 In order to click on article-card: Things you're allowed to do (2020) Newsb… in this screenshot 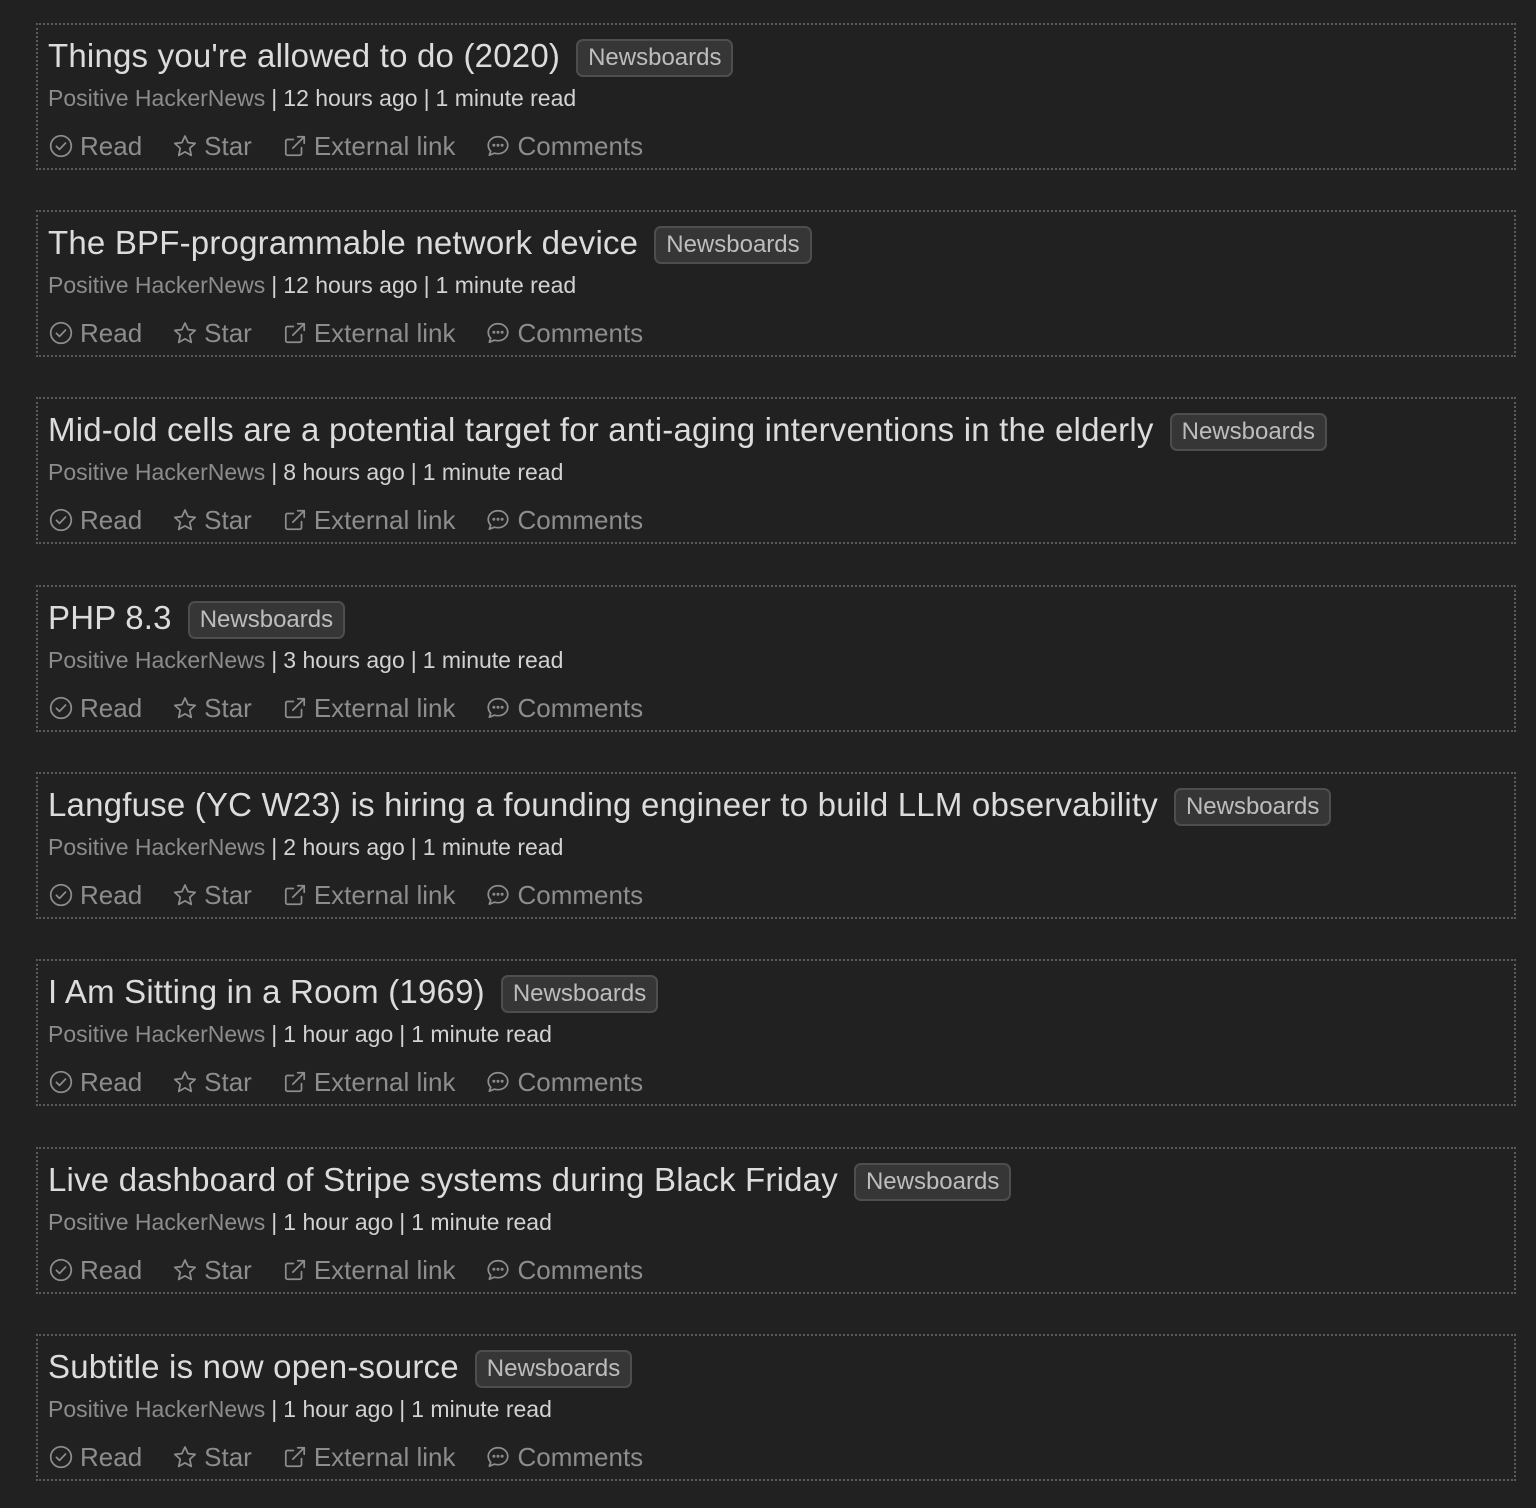, I will do `click(776, 96)`.